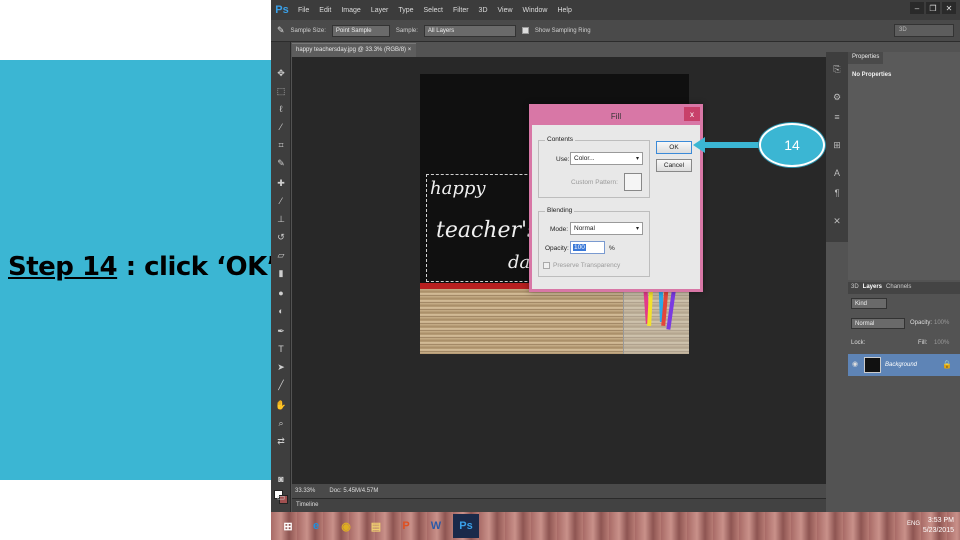 This screenshot has height=540, width=960. I want to click on menu-file: File, so click(303, 10).